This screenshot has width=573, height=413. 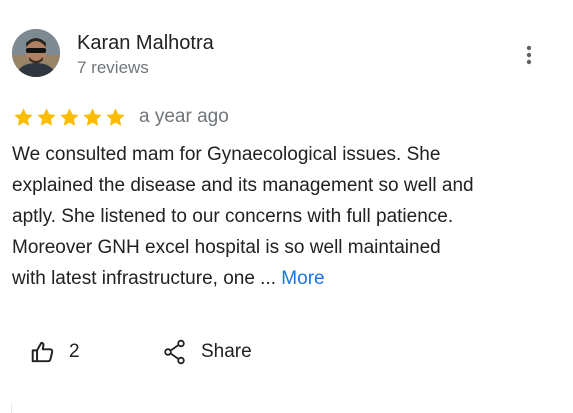 What do you see at coordinates (74, 351) in the screenshot?
I see `like-count: 2` at bounding box center [74, 351].